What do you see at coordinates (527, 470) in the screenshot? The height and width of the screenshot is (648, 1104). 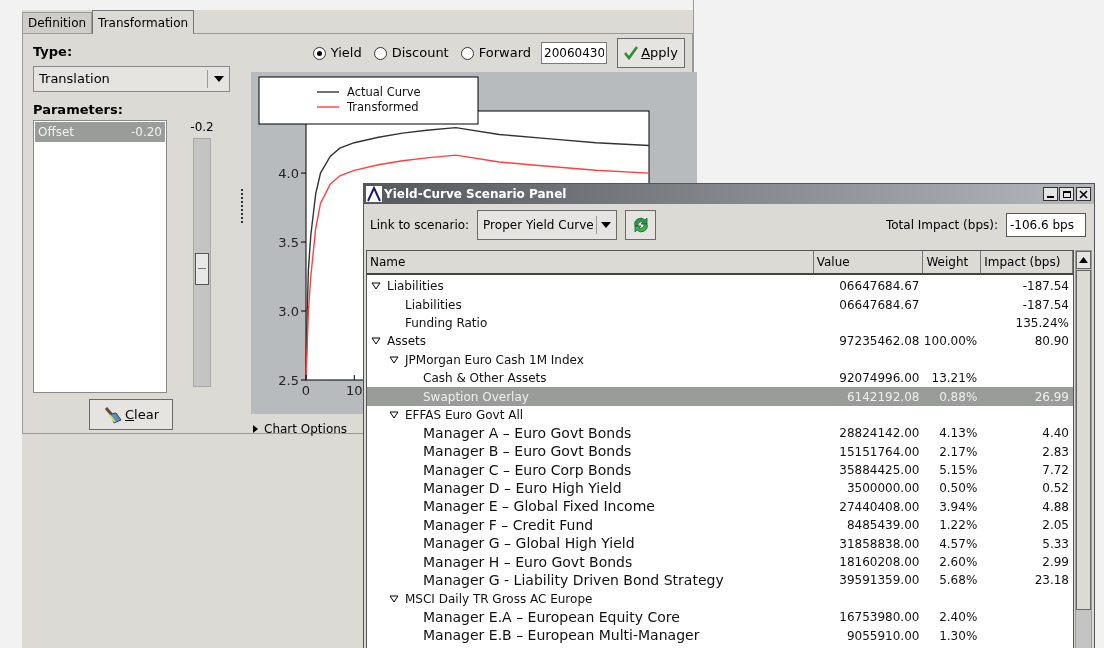 I see `row-name: Manager C – Euro Corp Bonds` at bounding box center [527, 470].